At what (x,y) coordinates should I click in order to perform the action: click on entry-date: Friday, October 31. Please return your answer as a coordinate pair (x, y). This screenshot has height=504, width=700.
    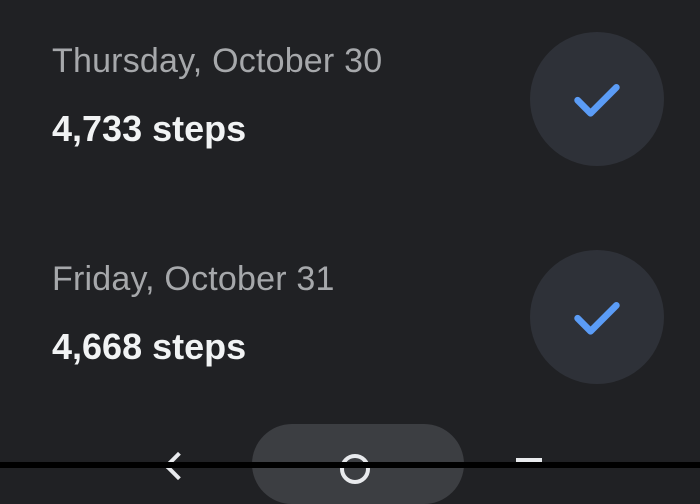
    Looking at the image, I should click on (193, 279).